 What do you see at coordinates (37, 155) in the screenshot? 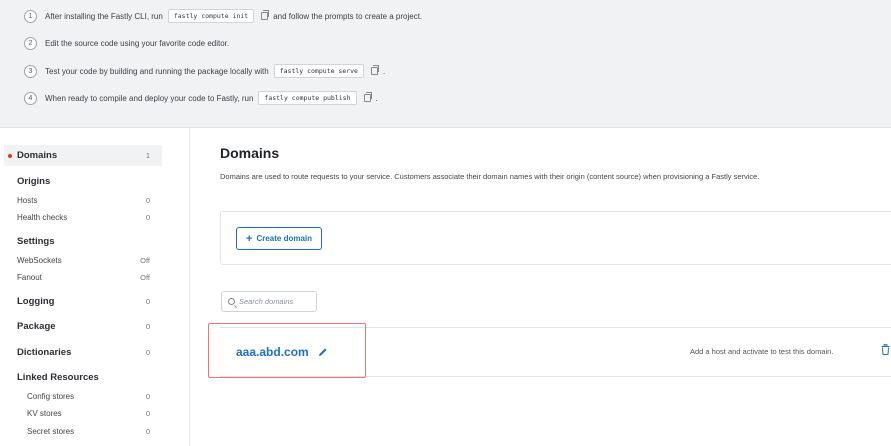
I see `sidebar-item-label: Domains` at bounding box center [37, 155].